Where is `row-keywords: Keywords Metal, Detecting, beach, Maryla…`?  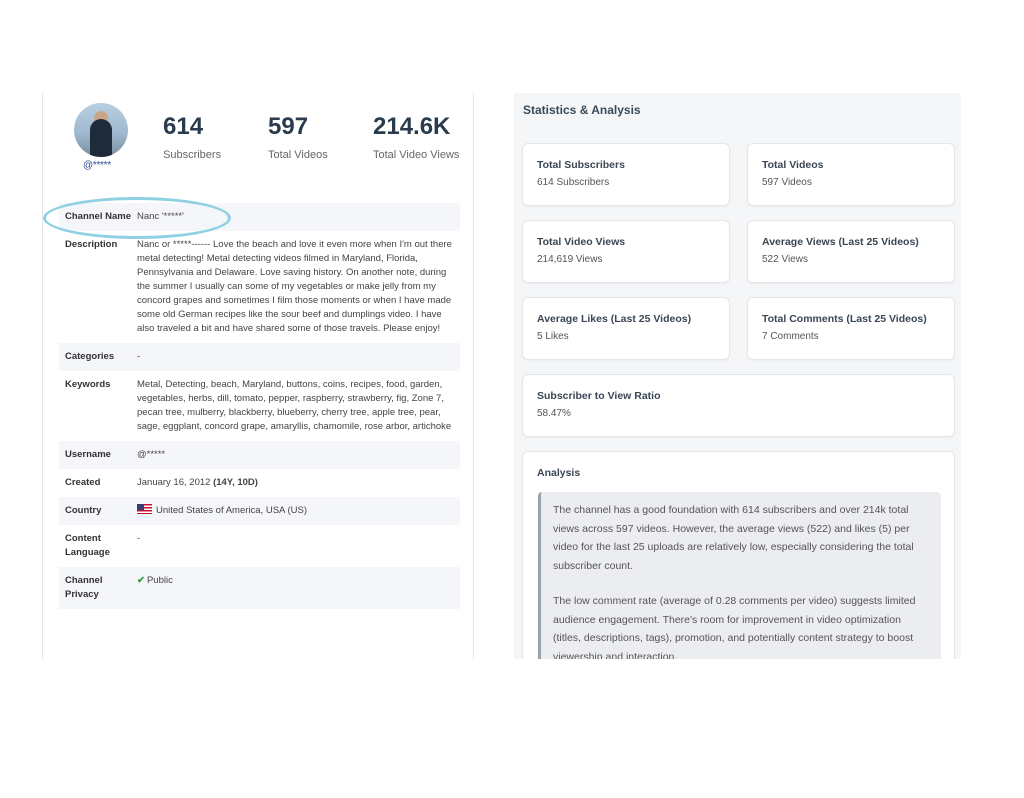 row-keywords: Keywords Metal, Detecting, beach, Maryla… is located at coordinates (259, 406).